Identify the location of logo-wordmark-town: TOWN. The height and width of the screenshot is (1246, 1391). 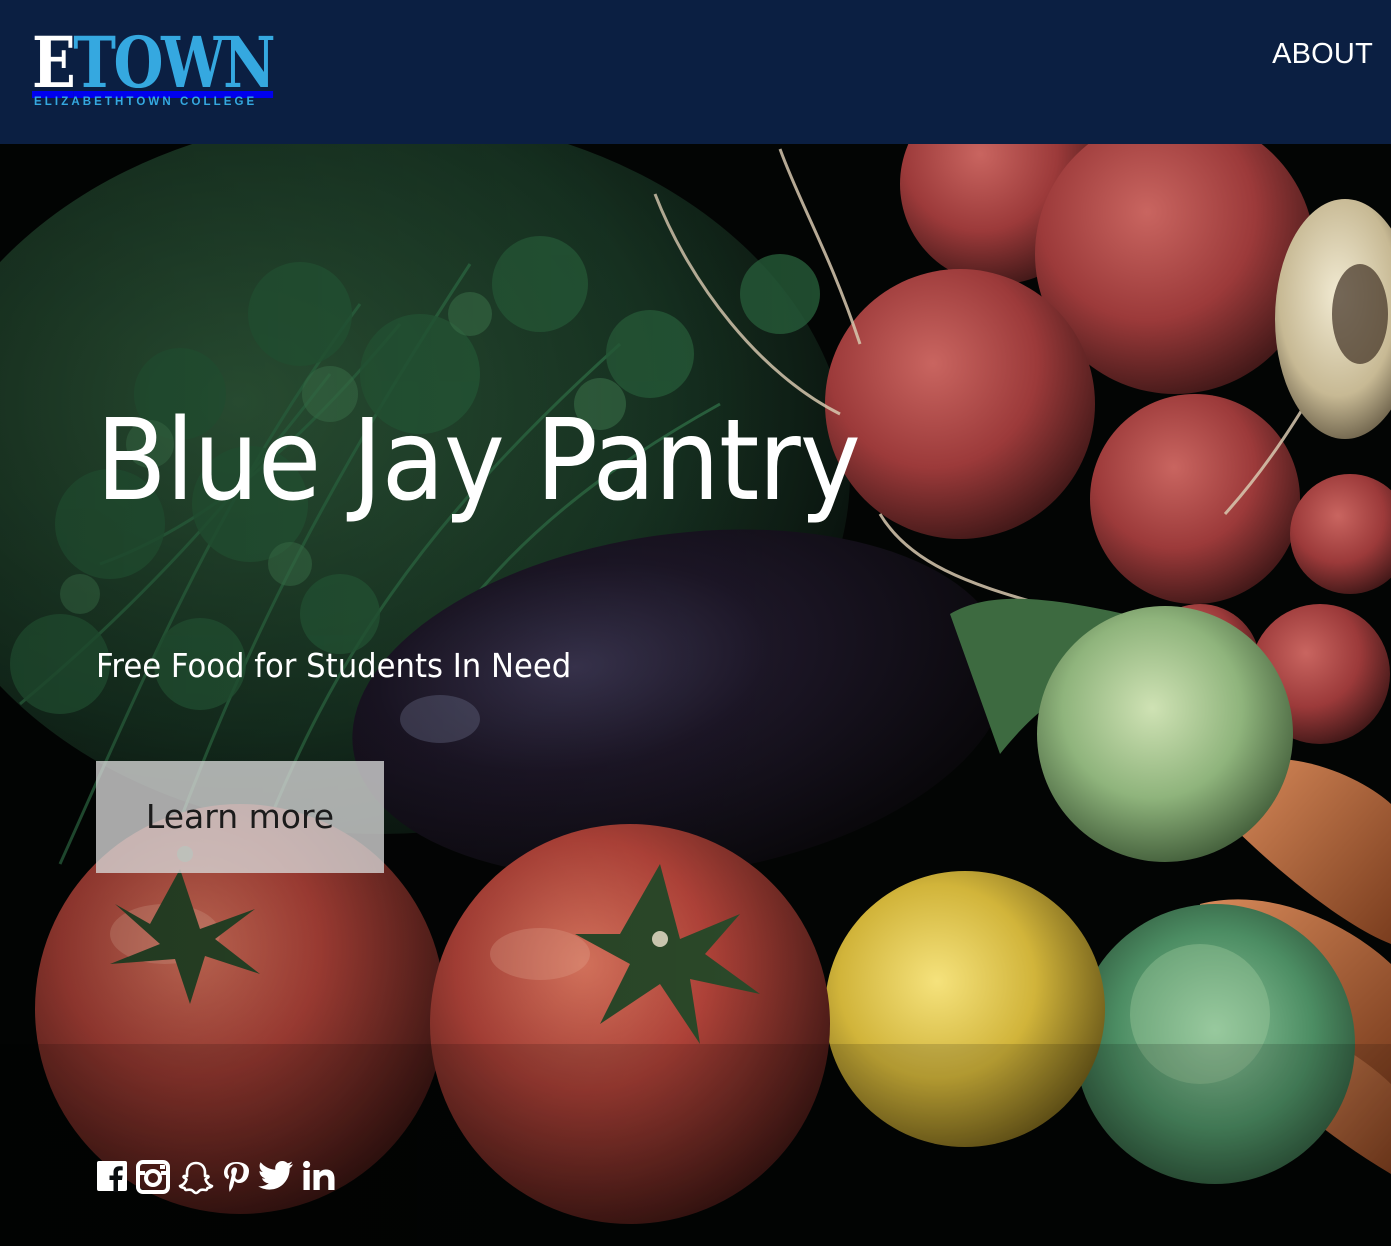
(174, 62).